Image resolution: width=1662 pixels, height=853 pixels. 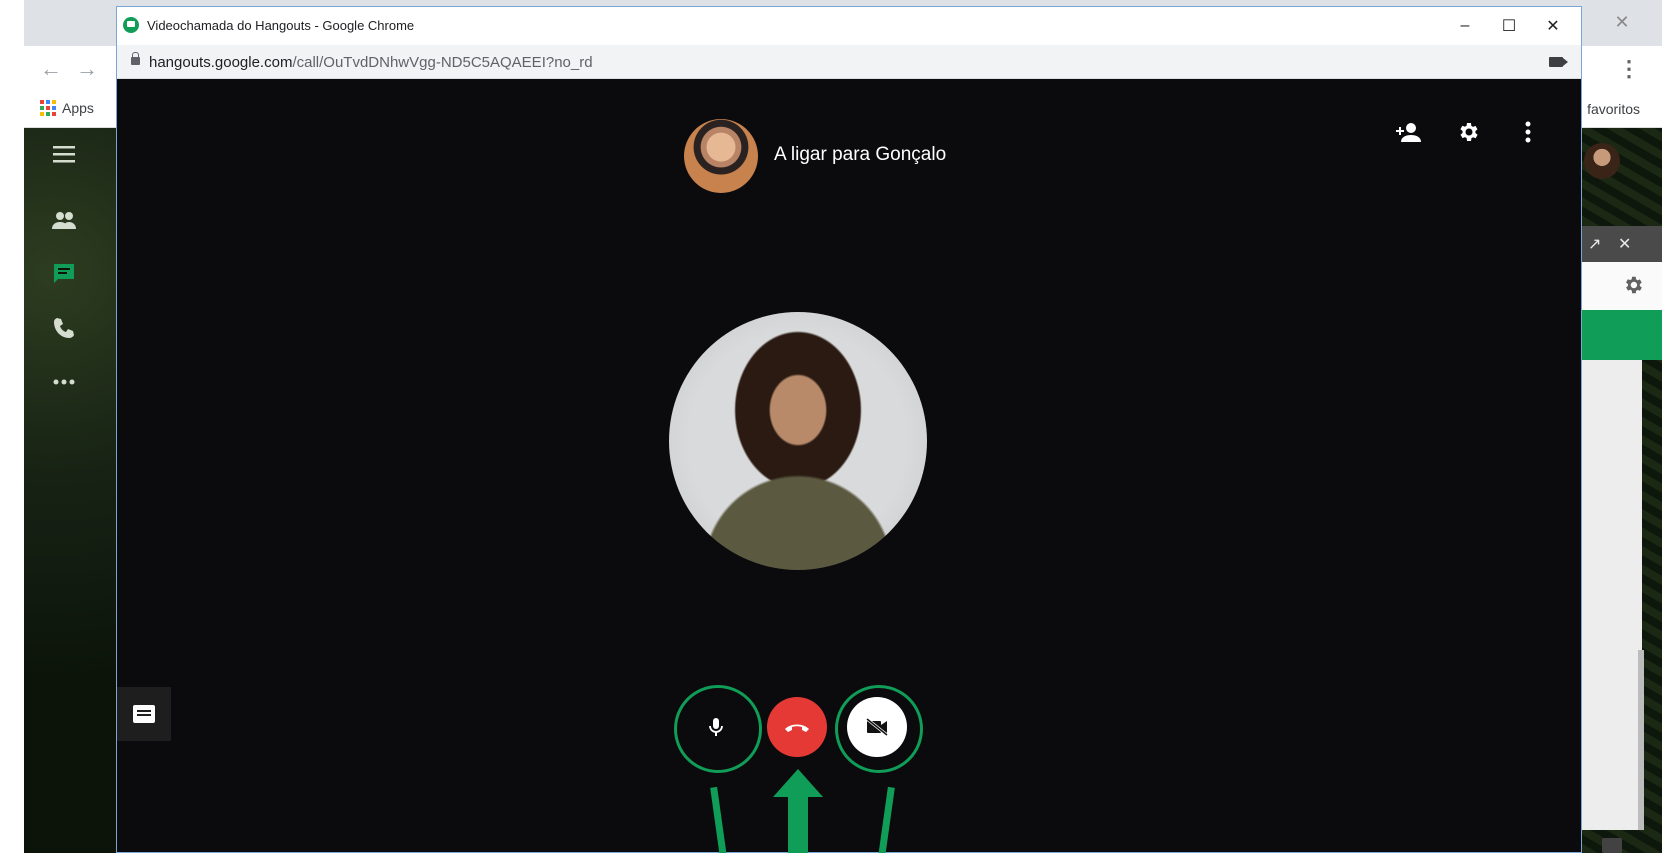 I want to click on window-close-button: ✕, so click(x=1553, y=26).